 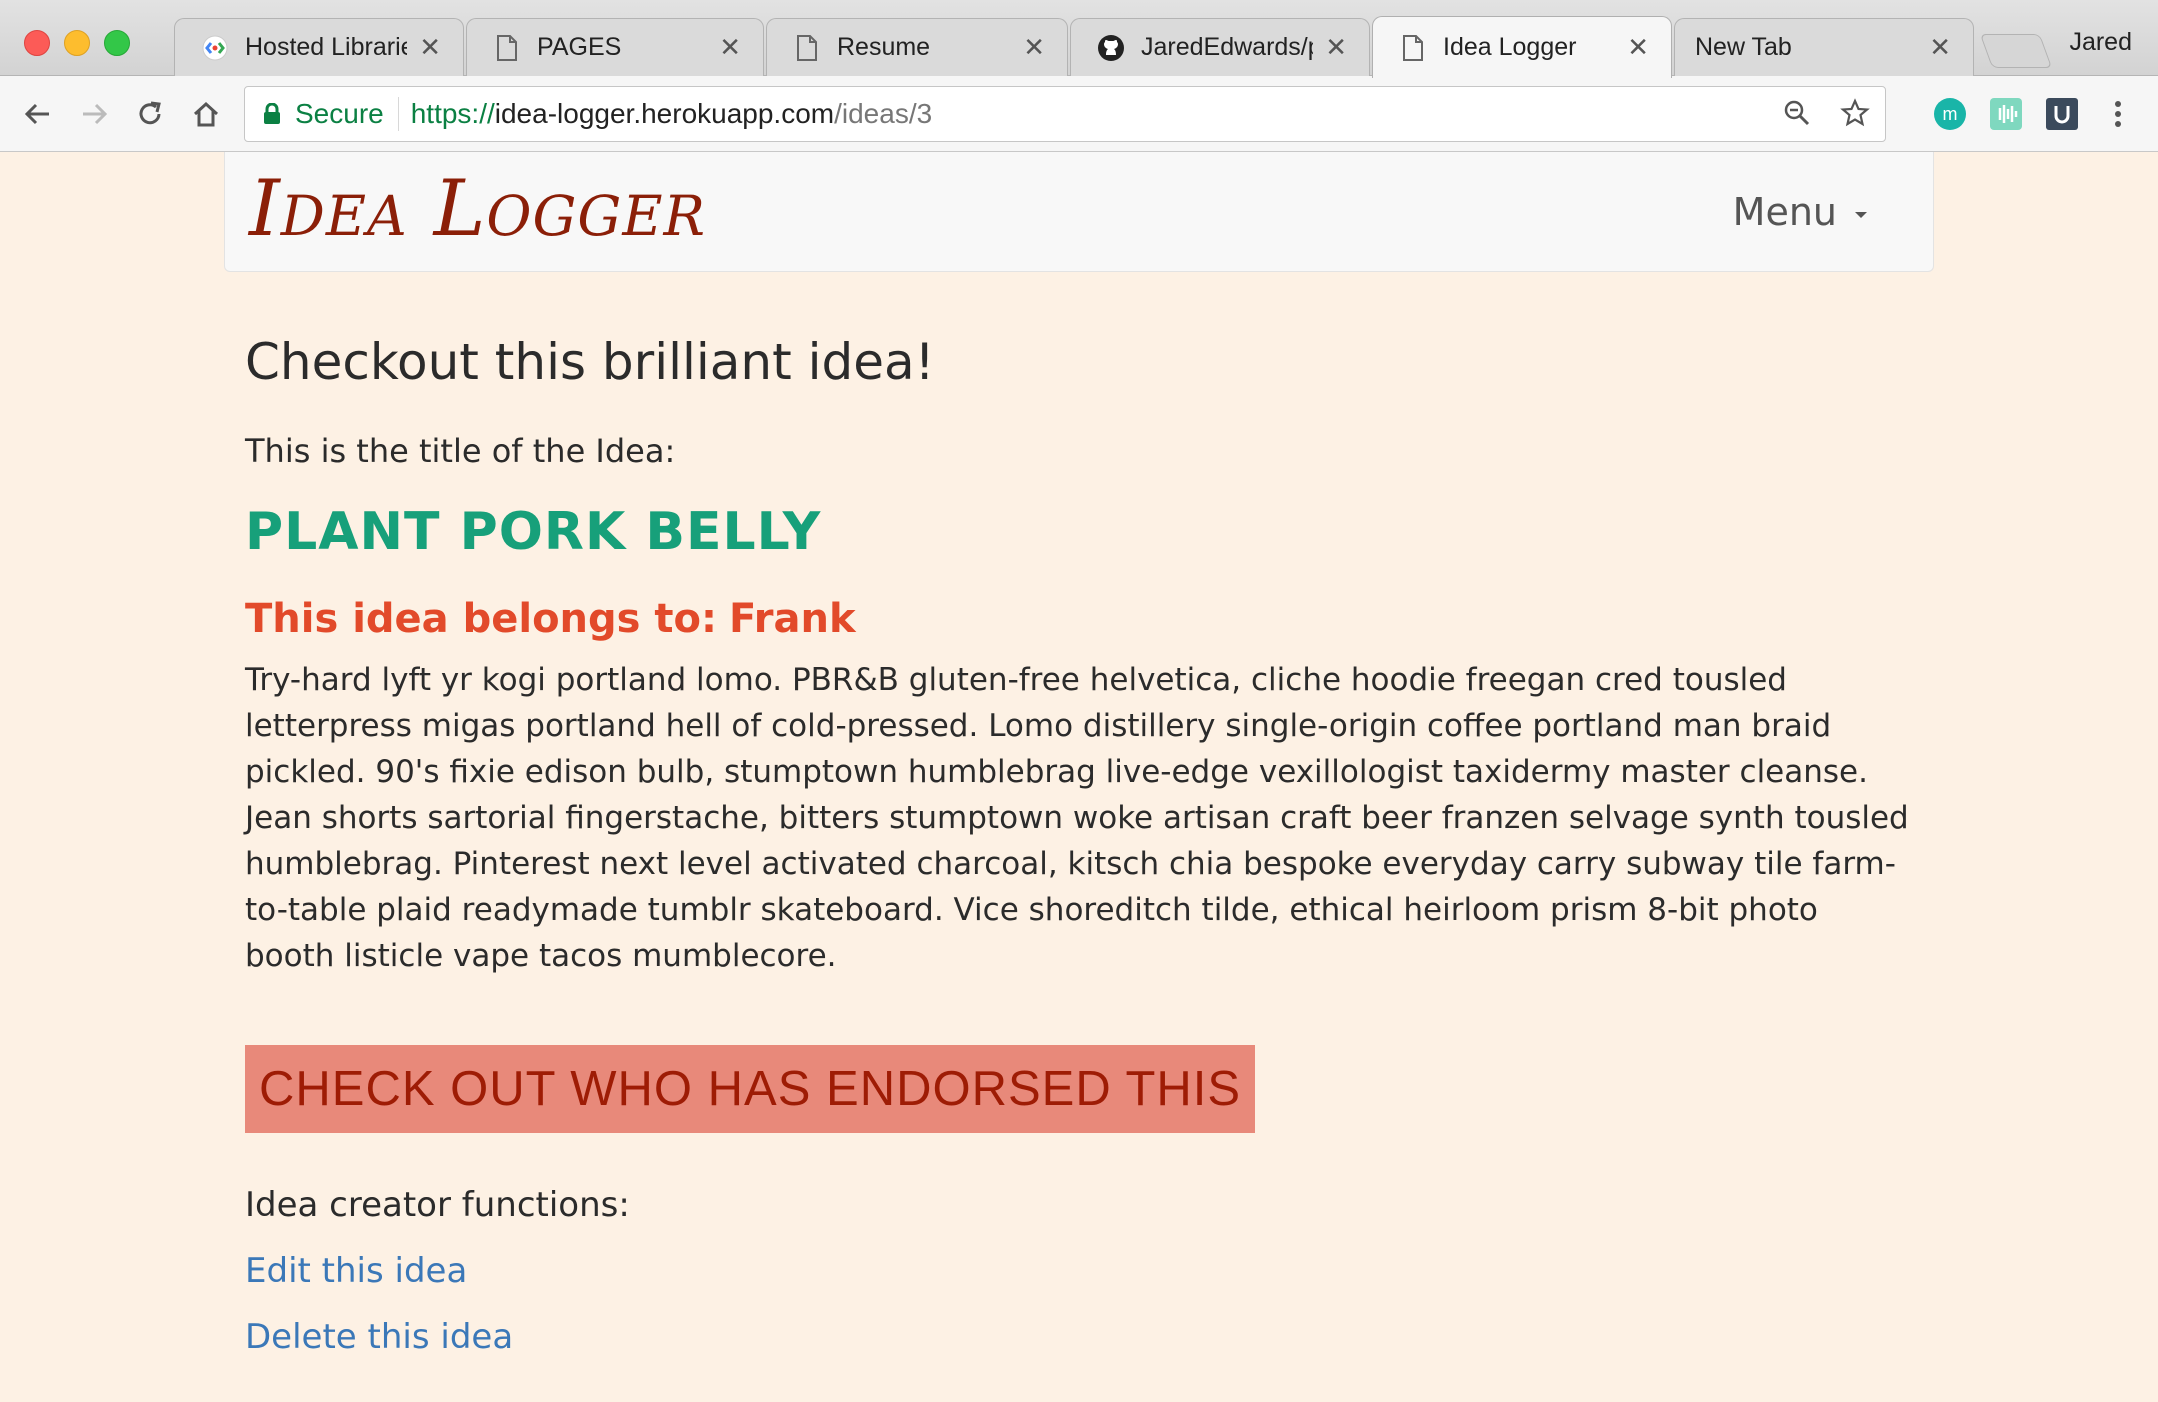 I want to click on extension-m-icon: m, so click(x=1950, y=114).